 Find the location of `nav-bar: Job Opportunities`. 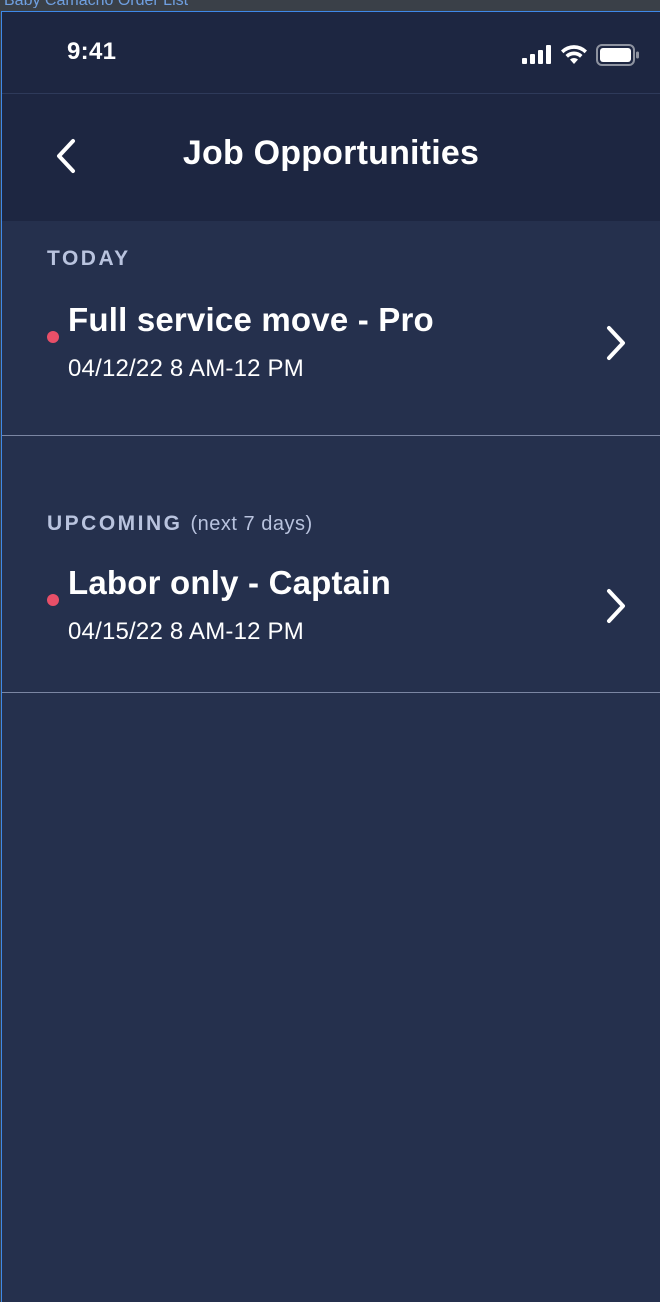

nav-bar: Job Opportunities is located at coordinates (331, 157).